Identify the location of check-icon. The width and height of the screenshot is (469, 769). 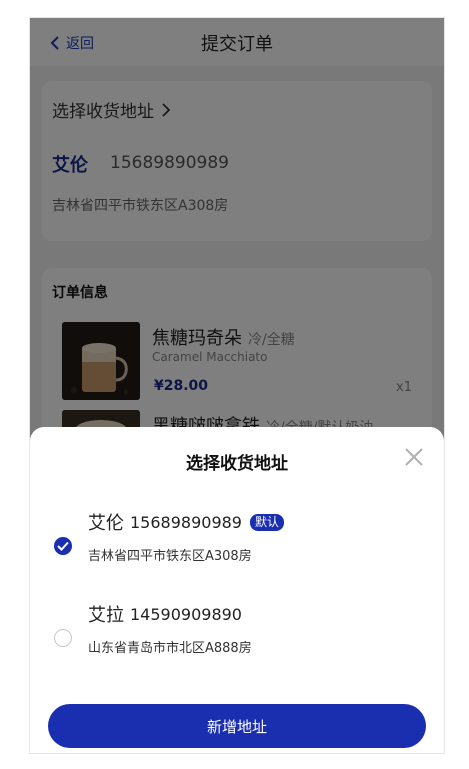
(63, 546).